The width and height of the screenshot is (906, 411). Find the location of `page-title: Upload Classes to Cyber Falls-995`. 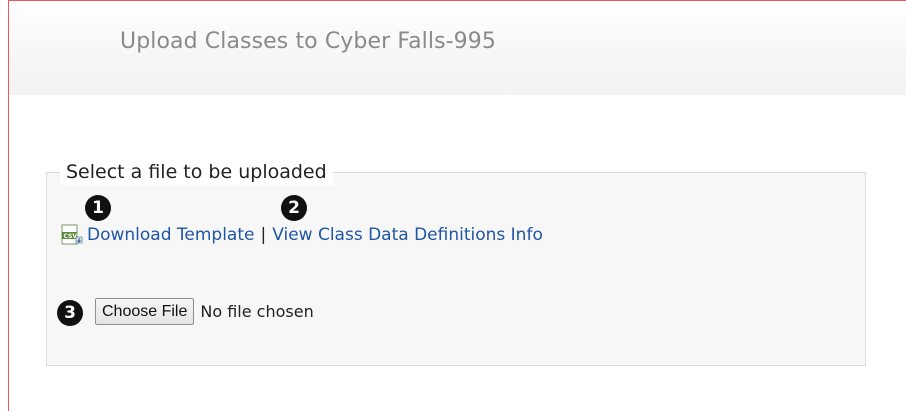

page-title: Upload Classes to Cyber Falls-995 is located at coordinates (308, 41).